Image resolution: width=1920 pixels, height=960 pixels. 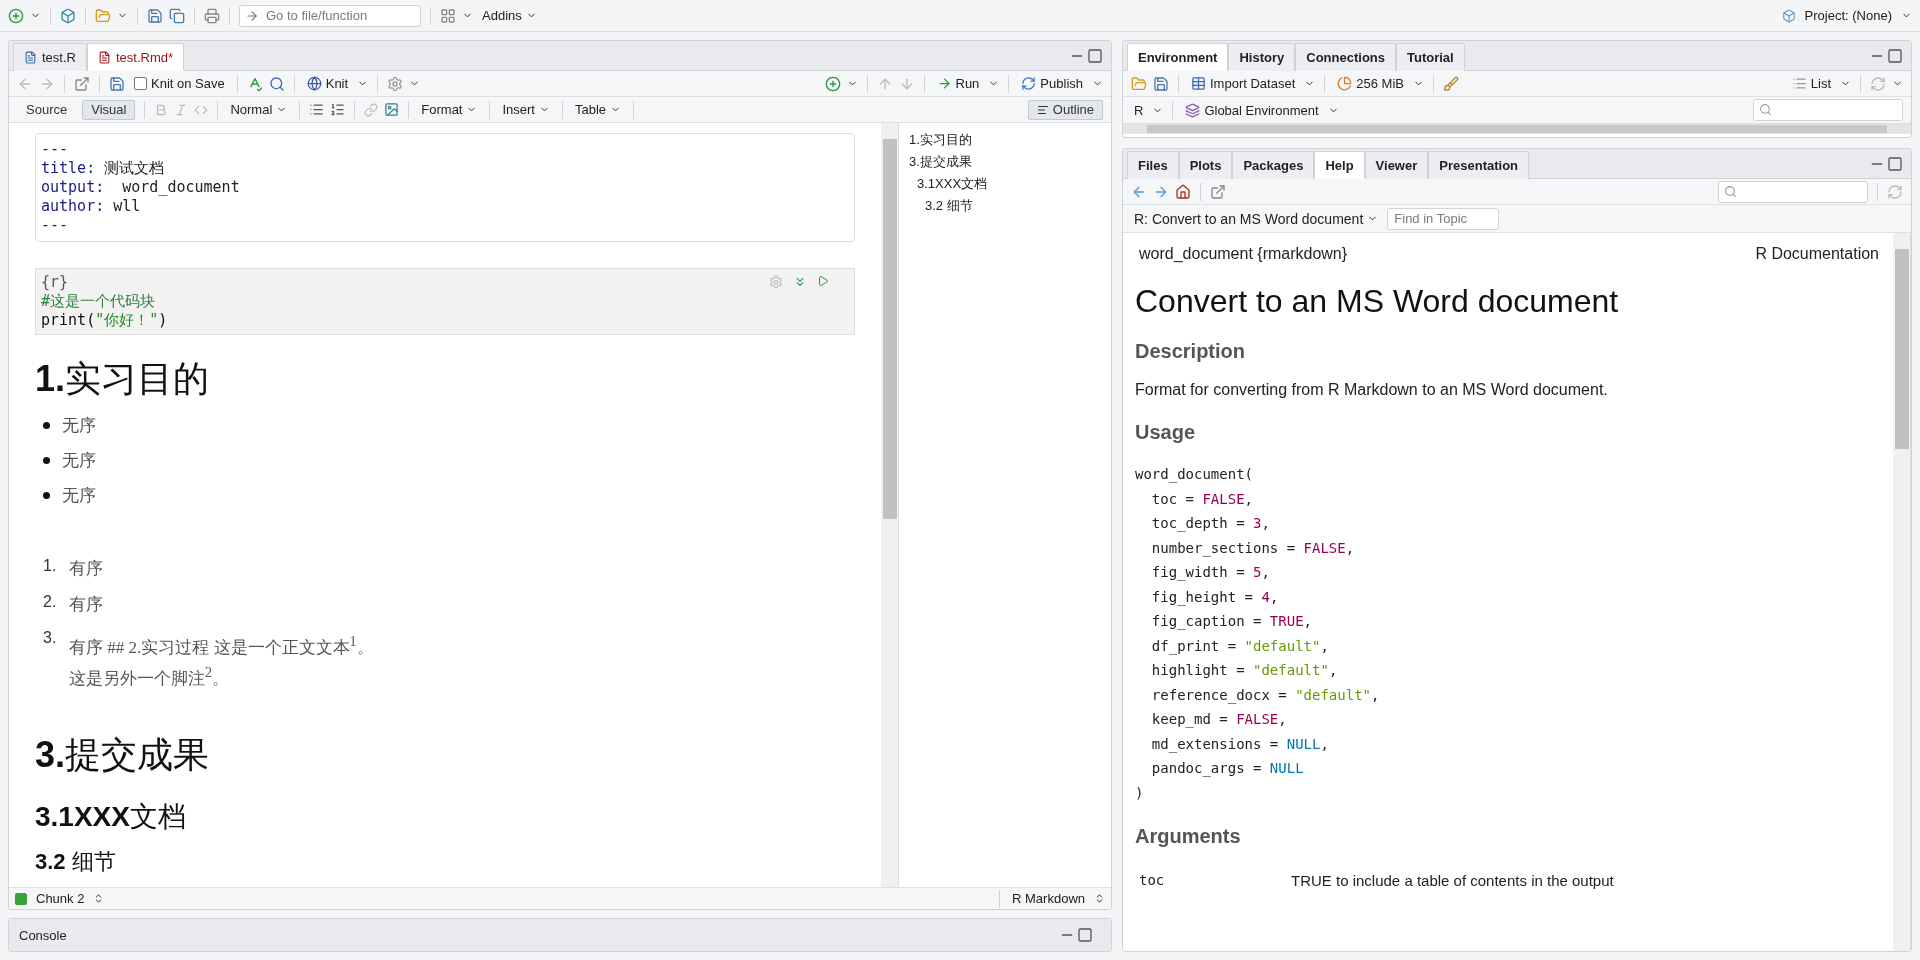 I want to click on code-line: fig_height = 4,, so click(x=1215, y=597).